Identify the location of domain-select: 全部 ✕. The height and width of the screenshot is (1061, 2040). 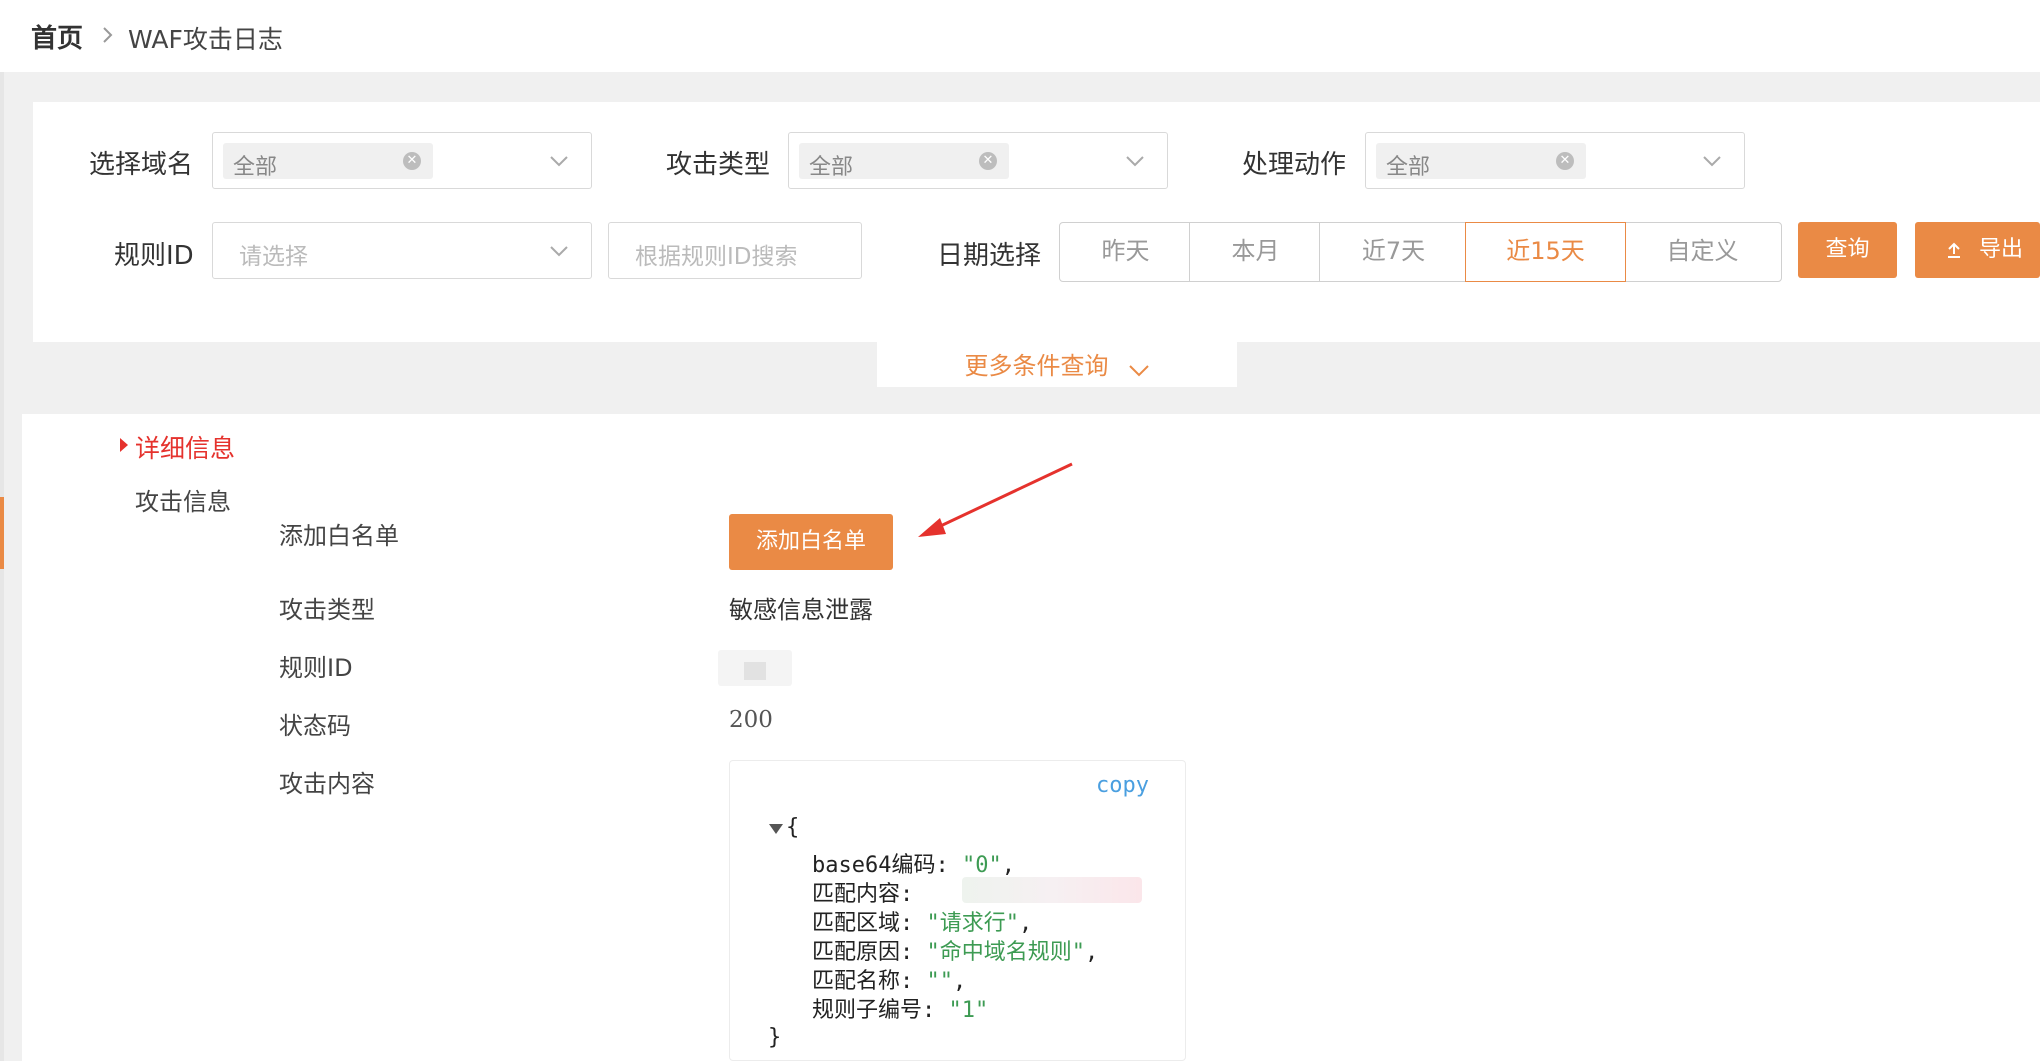
(402, 160).